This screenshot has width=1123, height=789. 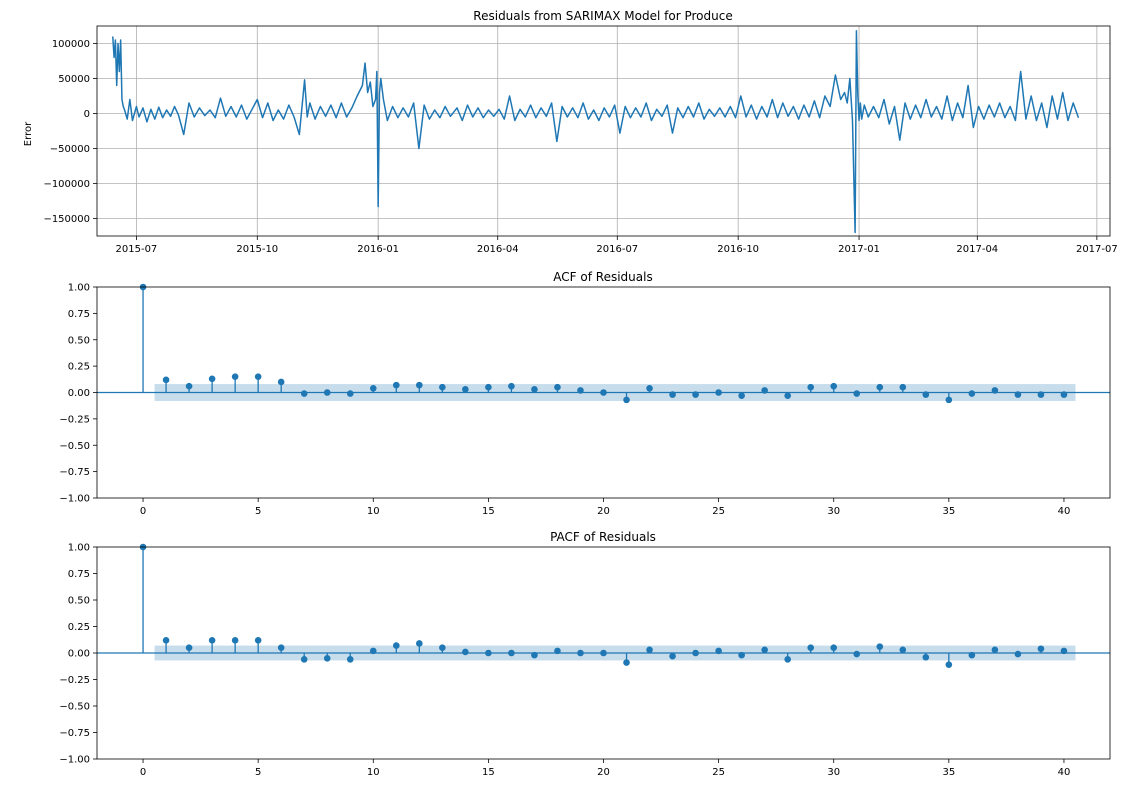 What do you see at coordinates (70, 149) in the screenshot?
I see `residuals-ytick-label: −50000` at bounding box center [70, 149].